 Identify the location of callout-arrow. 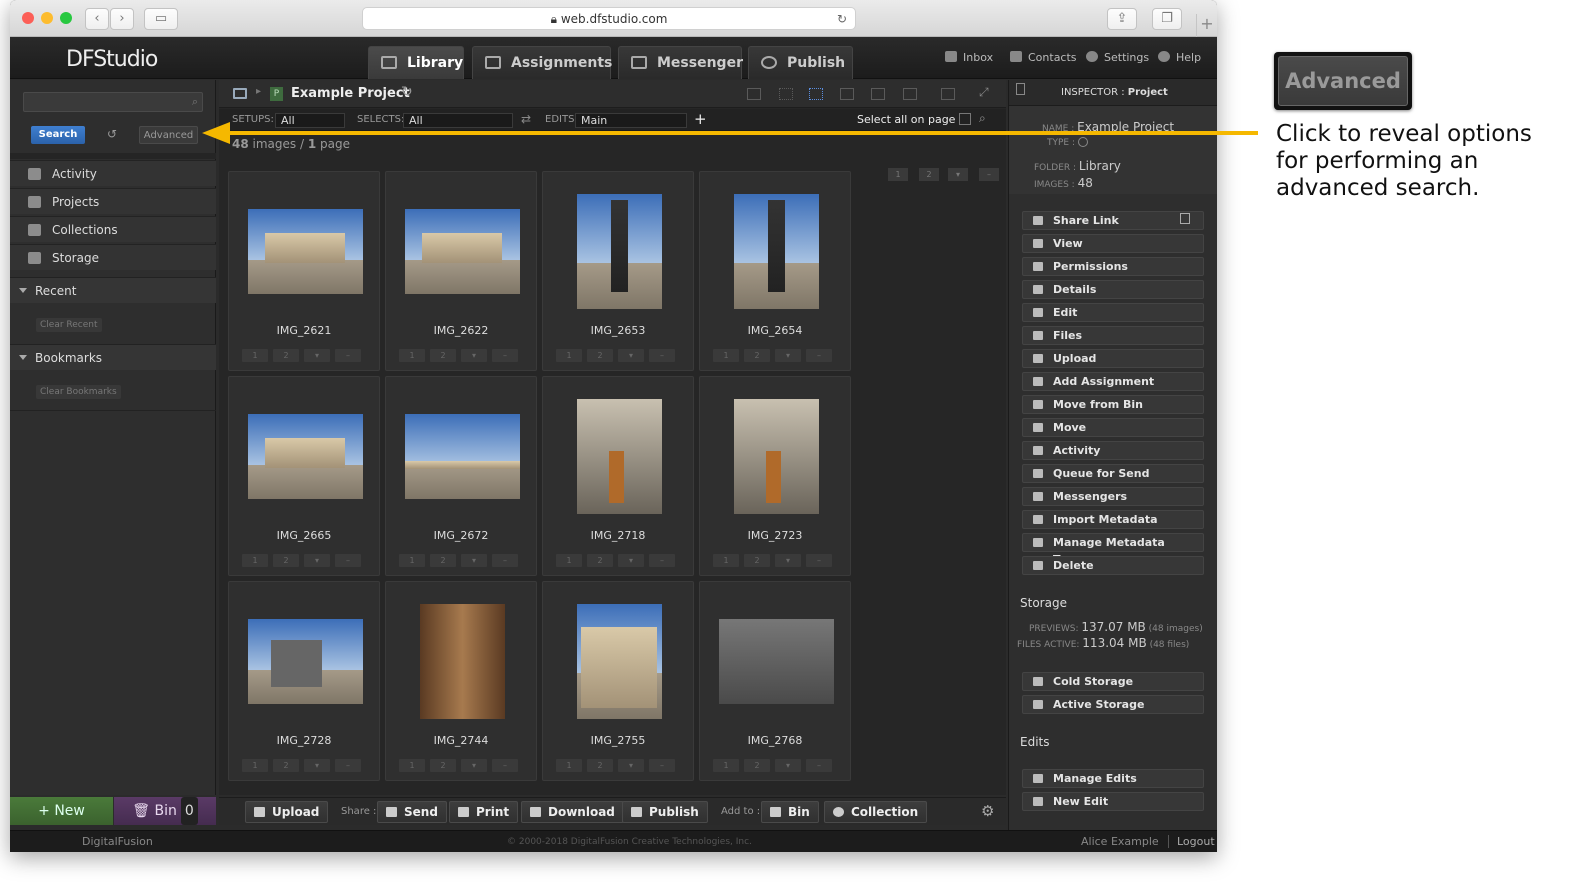
(730, 133).